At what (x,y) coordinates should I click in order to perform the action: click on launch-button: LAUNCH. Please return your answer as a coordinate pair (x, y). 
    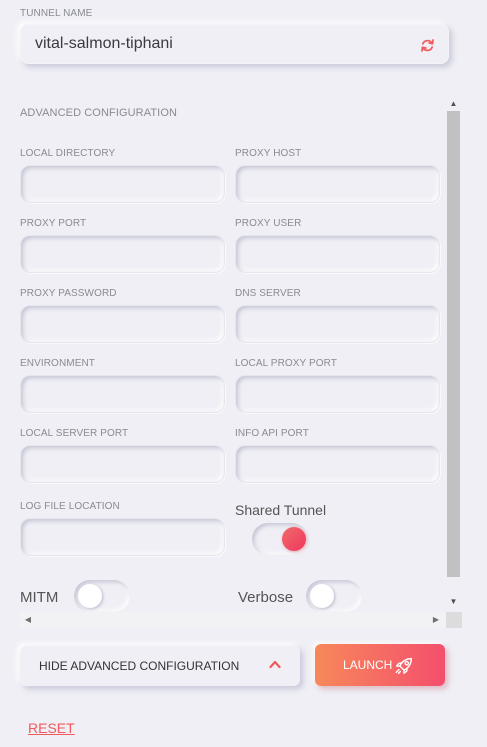
    Looking at the image, I should click on (380, 665).